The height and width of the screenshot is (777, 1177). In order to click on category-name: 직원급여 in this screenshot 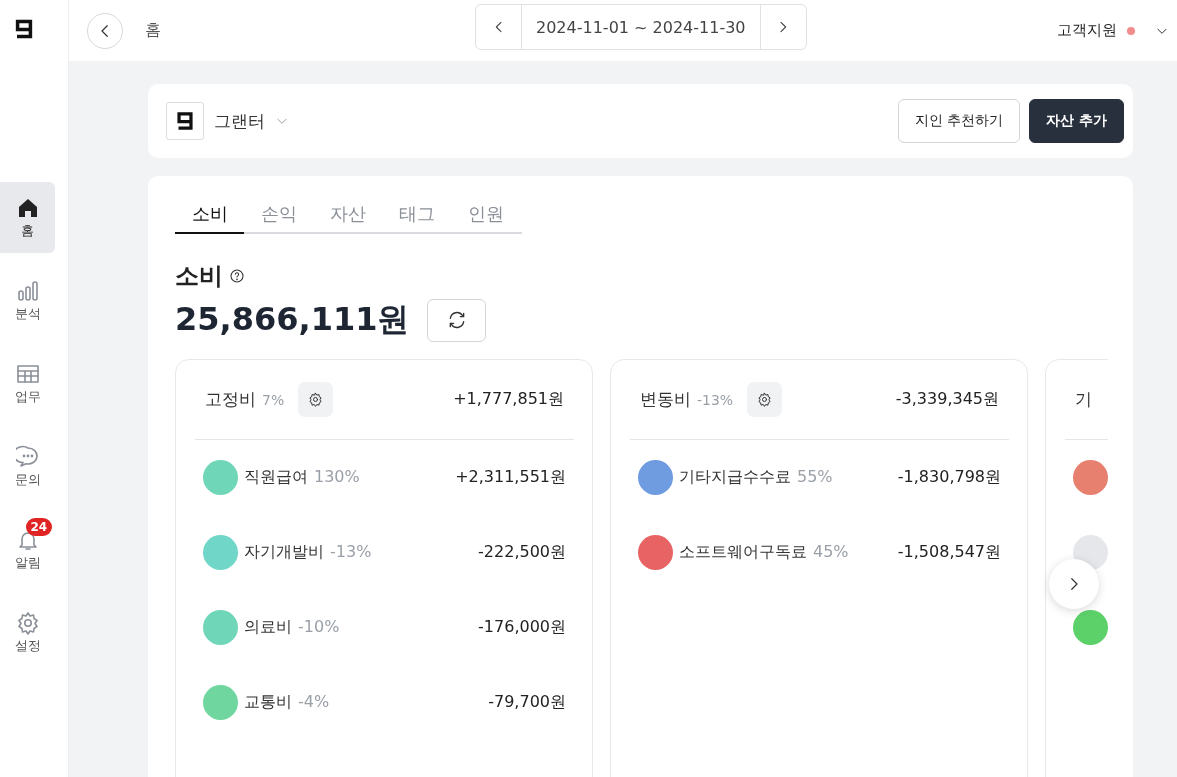, I will do `click(276, 477)`.